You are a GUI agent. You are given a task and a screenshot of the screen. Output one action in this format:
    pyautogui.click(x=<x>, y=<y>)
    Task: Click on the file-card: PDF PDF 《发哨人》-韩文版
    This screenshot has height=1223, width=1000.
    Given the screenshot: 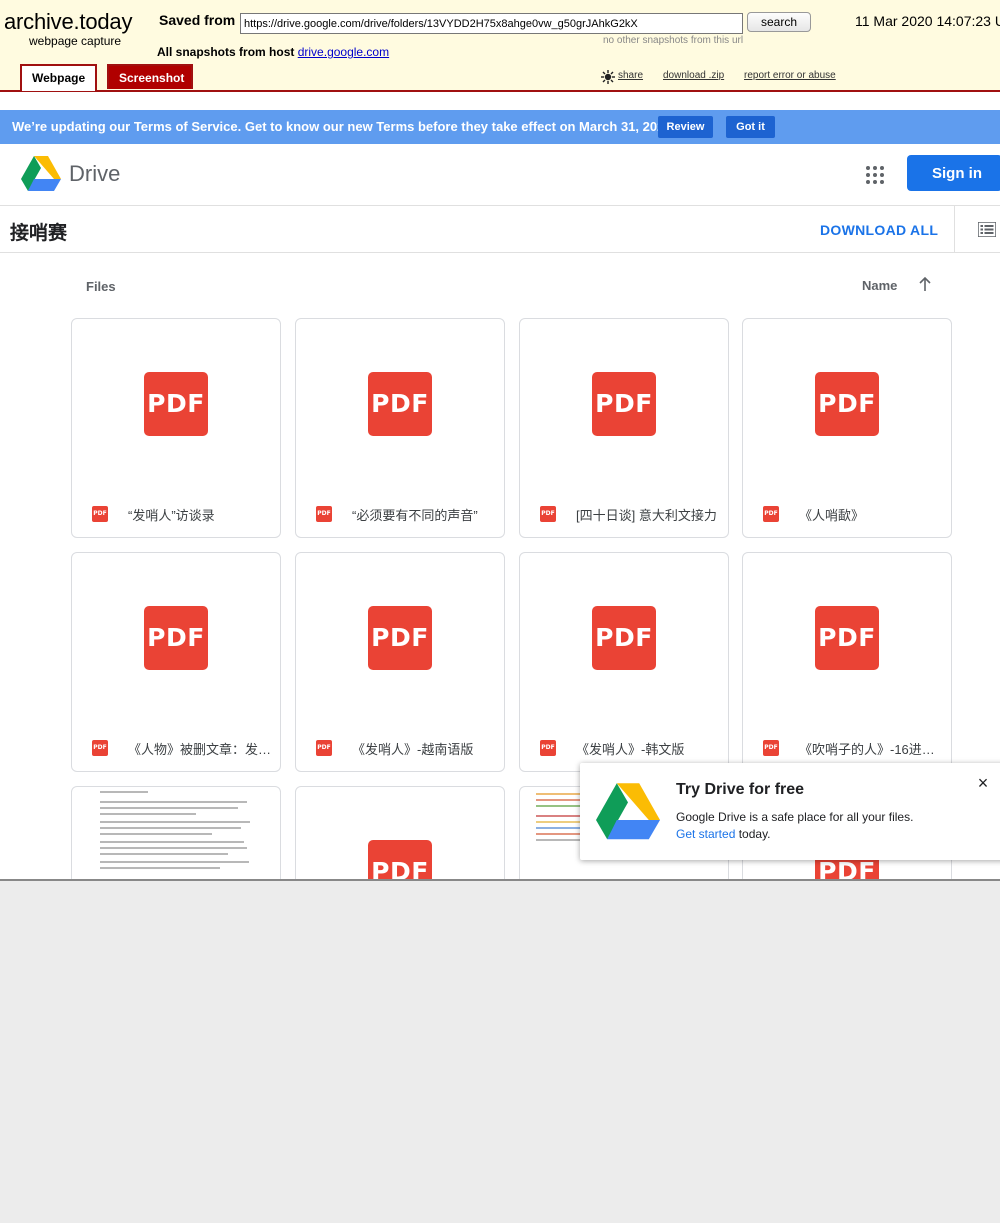 What is the action you would take?
    pyautogui.click(x=624, y=662)
    